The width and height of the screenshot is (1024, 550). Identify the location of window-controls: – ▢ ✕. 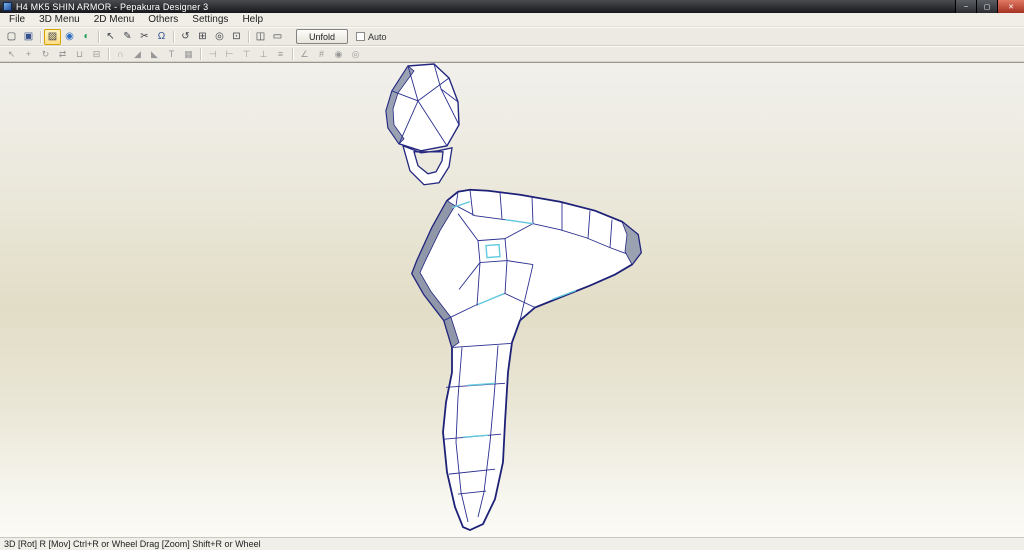
(989, 6).